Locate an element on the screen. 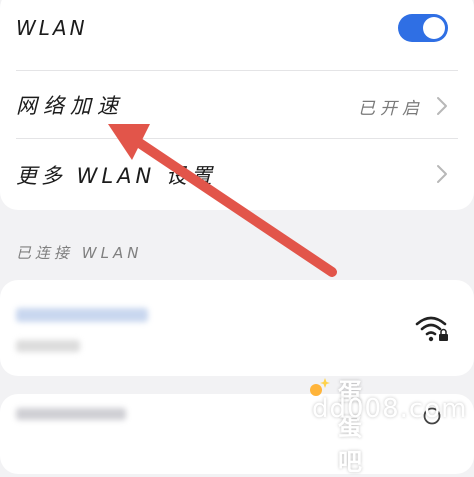 The height and width of the screenshot is (477, 474). watermark-url: dd008.com is located at coordinates (390, 409).